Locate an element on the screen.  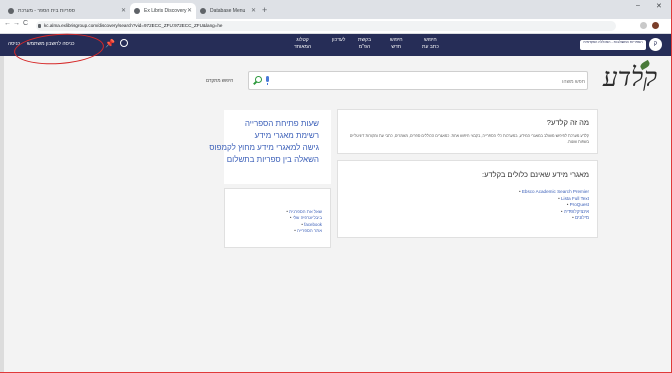
search-icon is located at coordinates (258, 79).